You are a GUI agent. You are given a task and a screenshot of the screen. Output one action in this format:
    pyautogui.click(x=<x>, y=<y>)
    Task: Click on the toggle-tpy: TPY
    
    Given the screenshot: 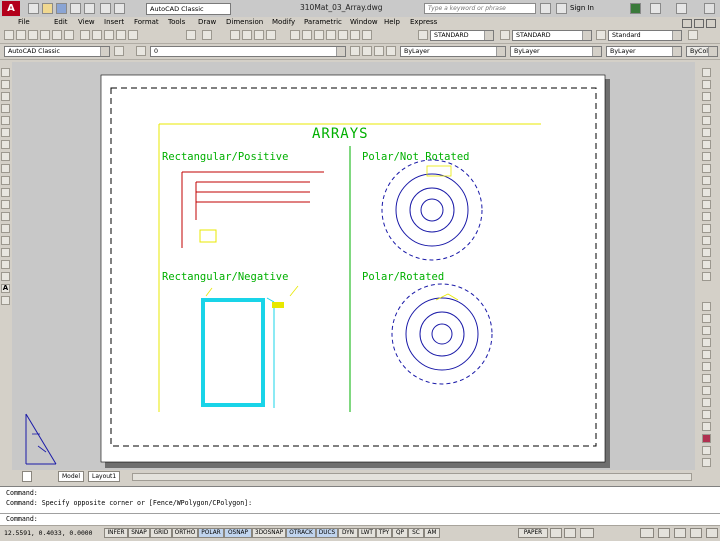 What is the action you would take?
    pyautogui.click(x=384, y=533)
    